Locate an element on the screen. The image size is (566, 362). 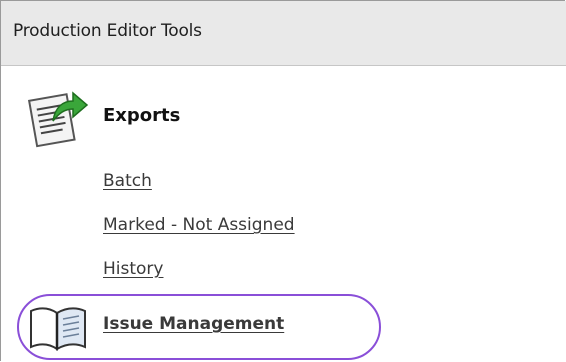
exports-title: Exports is located at coordinates (142, 115).